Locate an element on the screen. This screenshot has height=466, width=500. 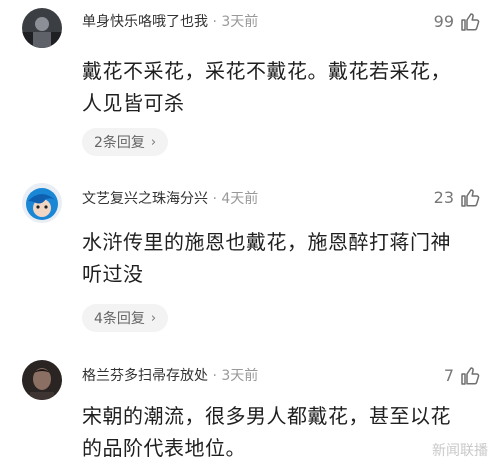
comment-username: 格兰芬多扫帚存放处 · 3天前 is located at coordinates (170, 376).